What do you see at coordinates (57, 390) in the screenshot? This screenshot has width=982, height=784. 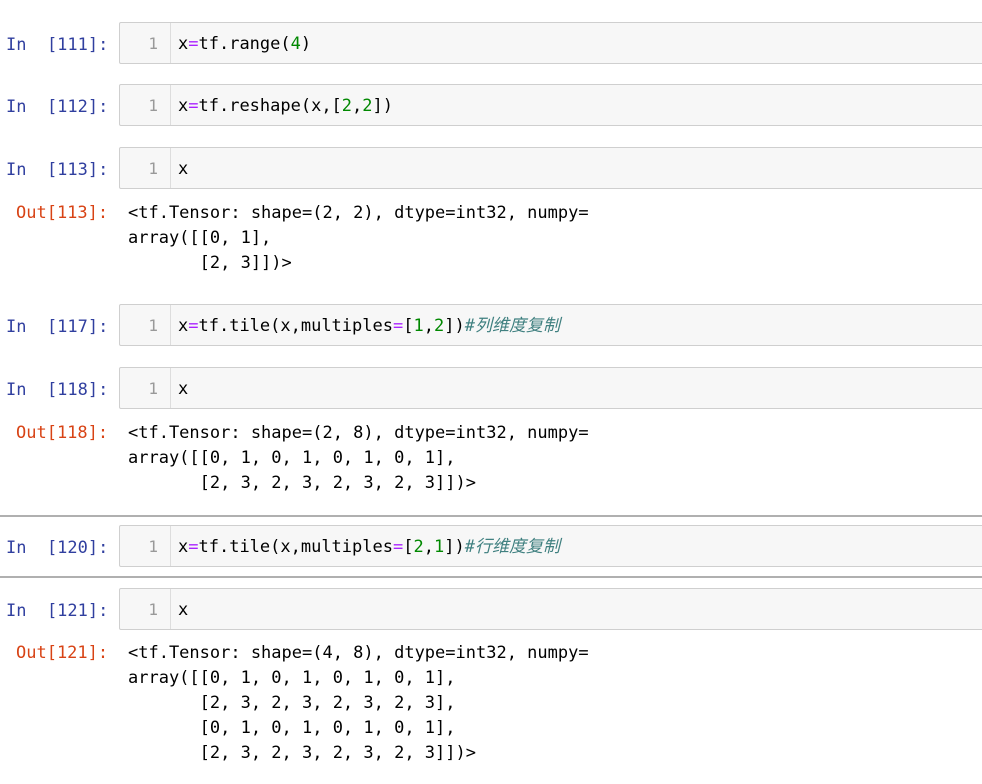 I see `input-prompt: In [118]:` at bounding box center [57, 390].